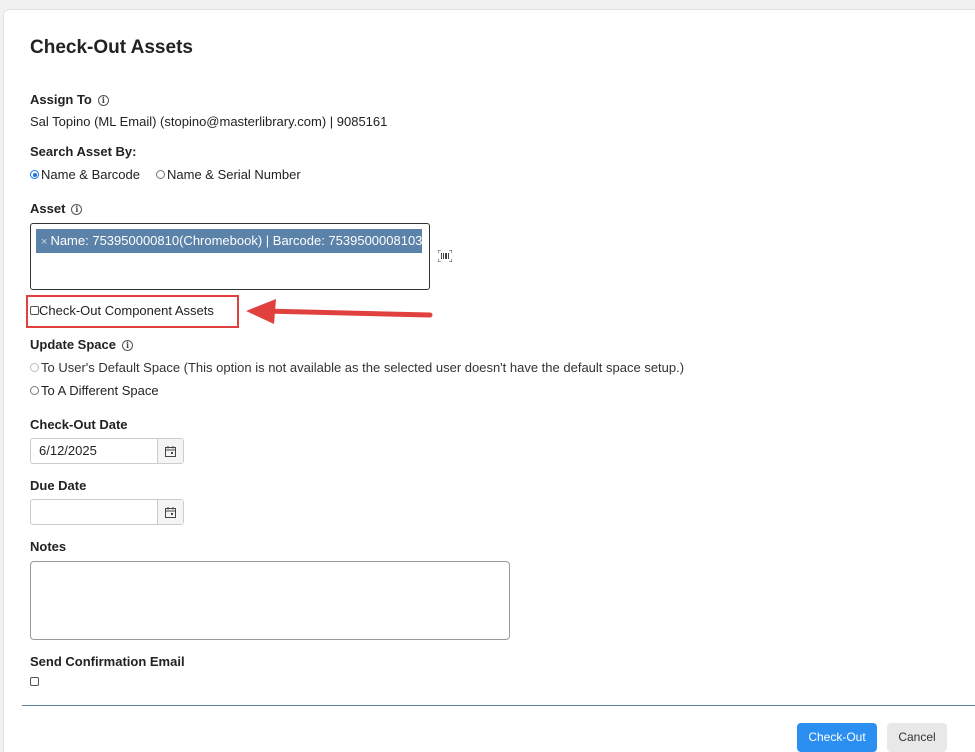 This screenshot has width=975, height=752. What do you see at coordinates (445, 256) in the screenshot?
I see `barcode-scan-icon` at bounding box center [445, 256].